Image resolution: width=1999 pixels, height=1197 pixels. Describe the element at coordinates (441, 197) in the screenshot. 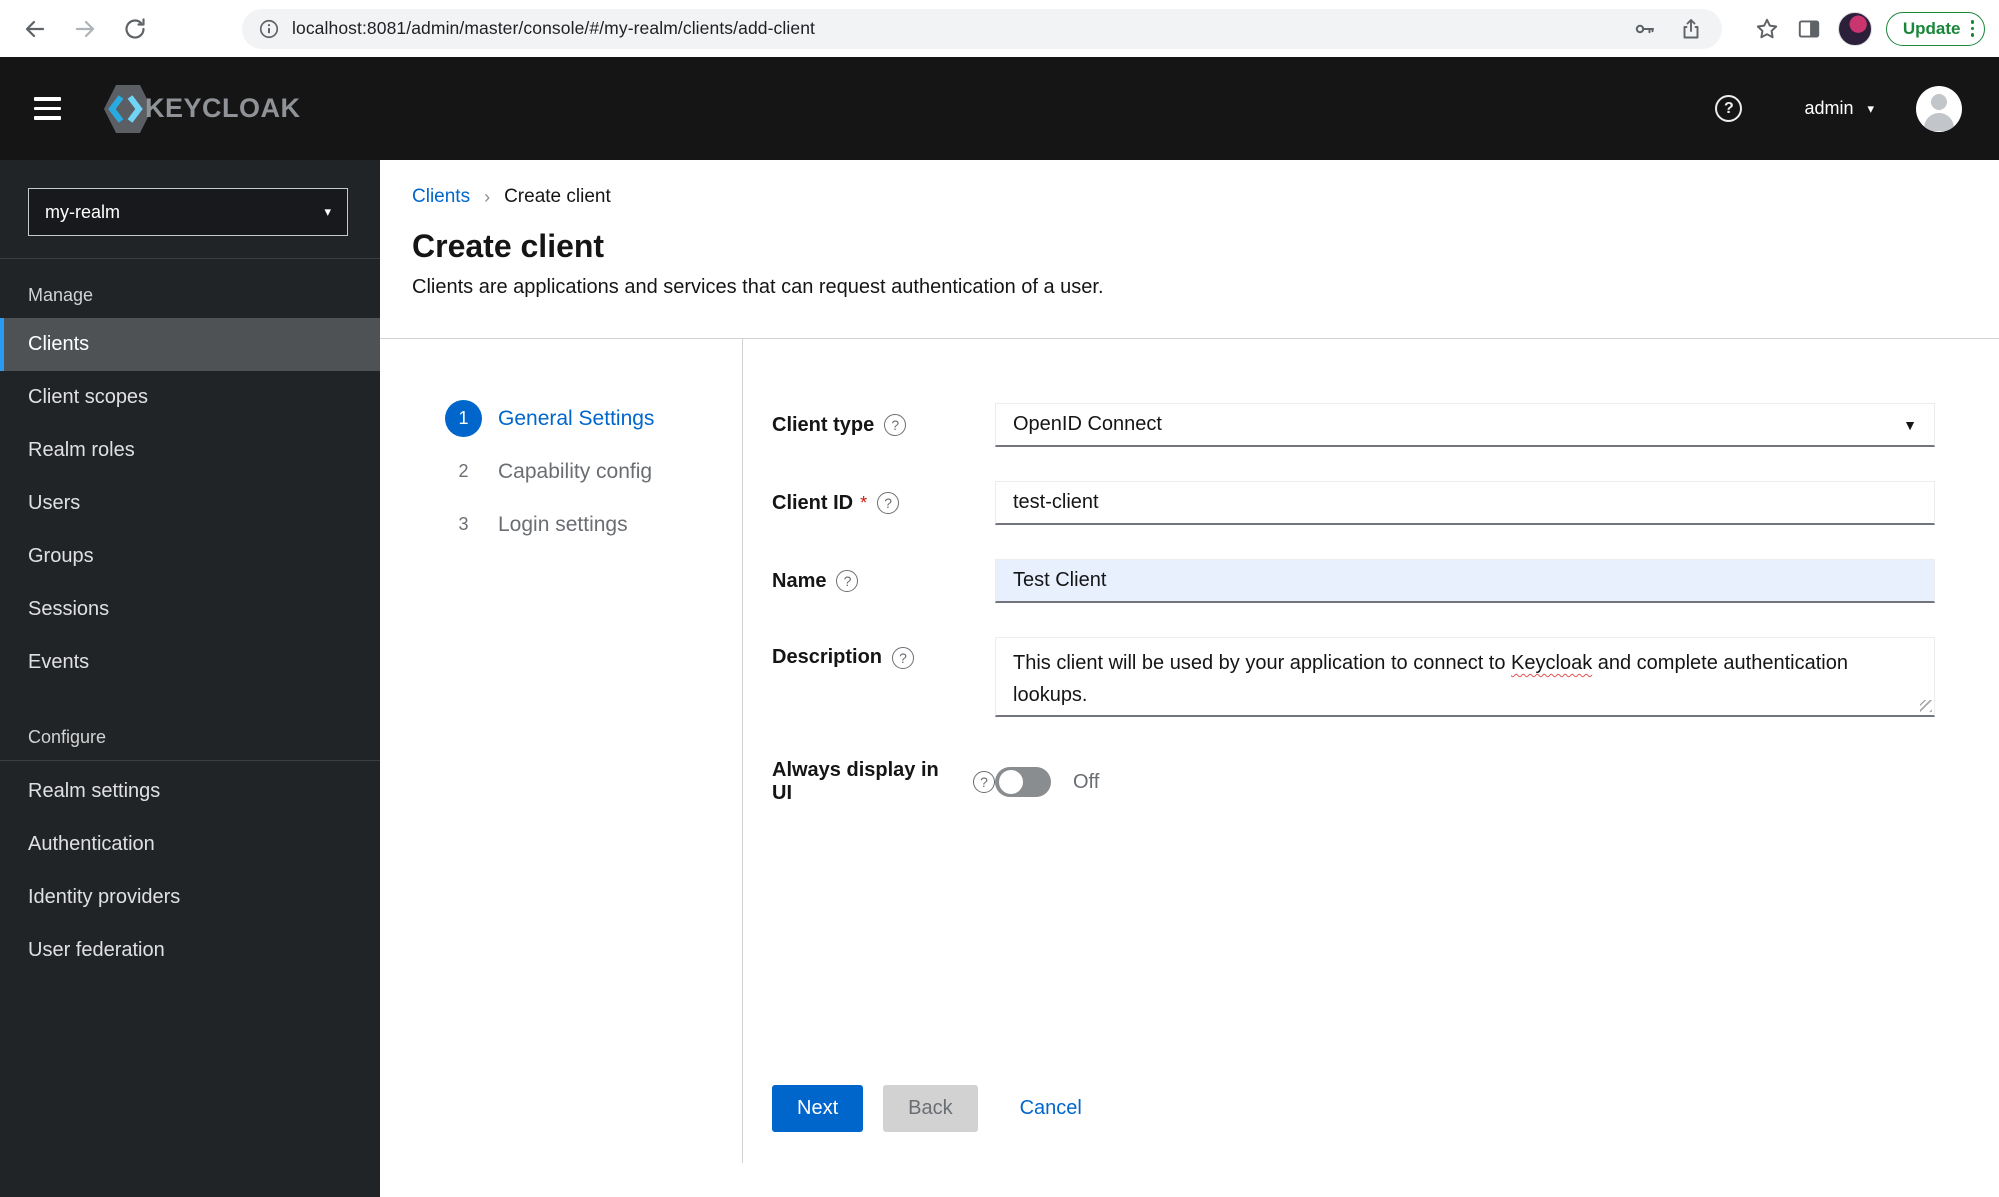

I see `breadcrumb-clients-link: Clients` at that location.